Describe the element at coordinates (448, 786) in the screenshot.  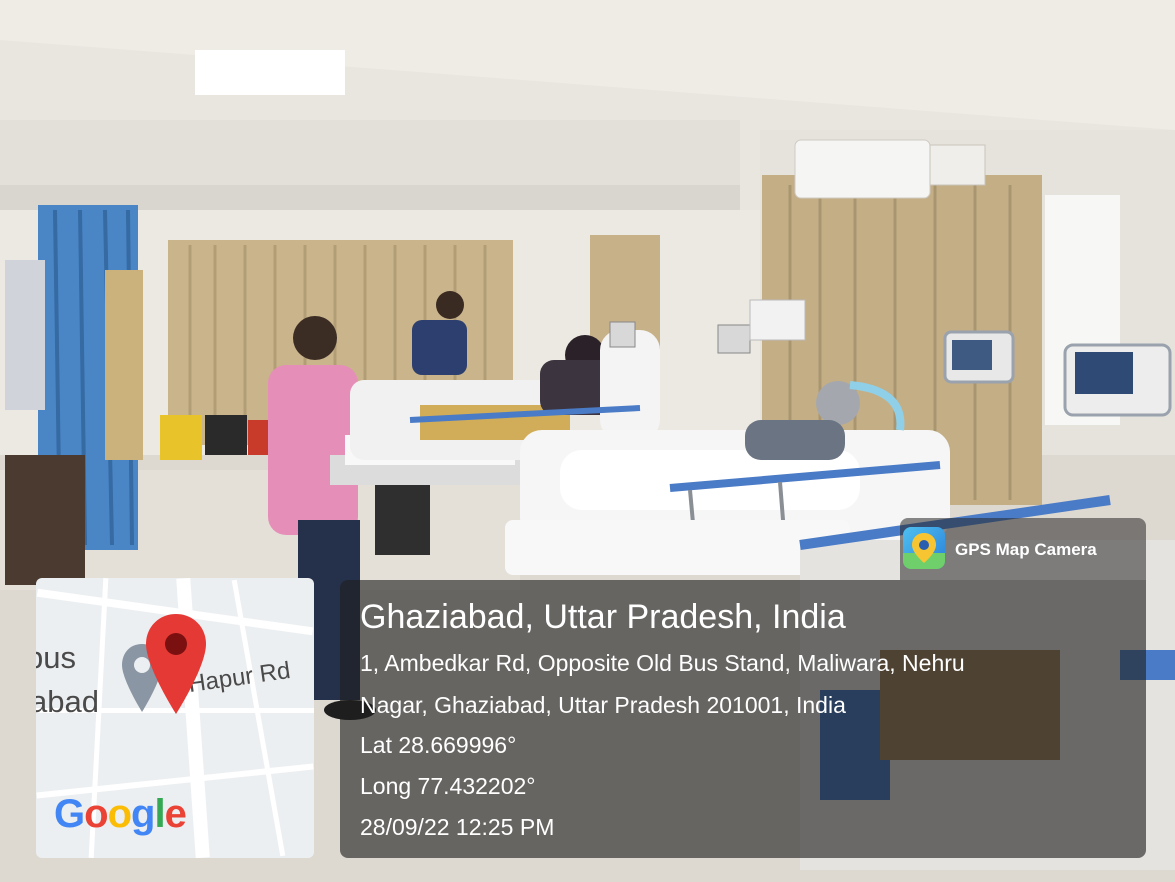
I see `longitude: Long 77.432202°` at that location.